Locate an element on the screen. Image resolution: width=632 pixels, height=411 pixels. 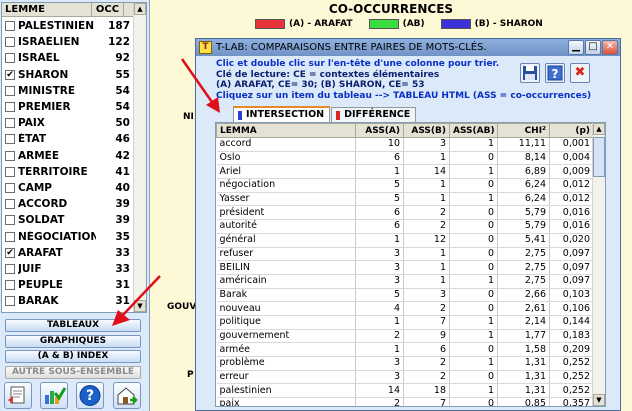
table-cell-lemma: palestinien is located at coordinates (286, 391).